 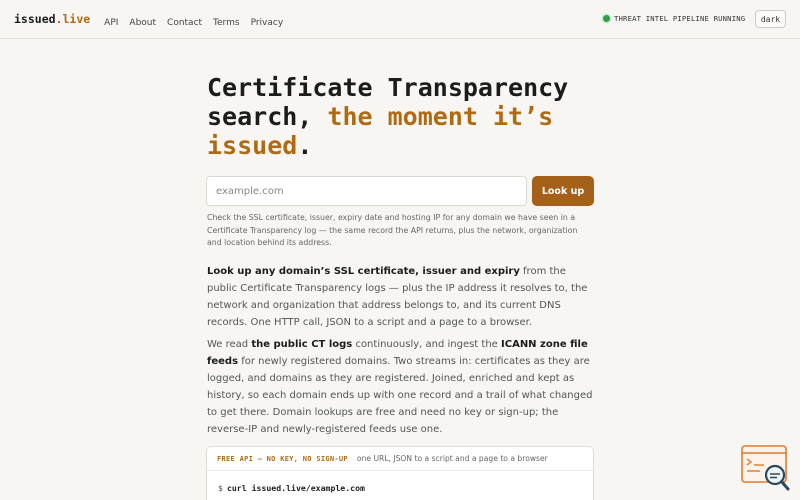 What do you see at coordinates (295, 488) in the screenshot?
I see `curl-command: curl issued.live/example.com` at bounding box center [295, 488].